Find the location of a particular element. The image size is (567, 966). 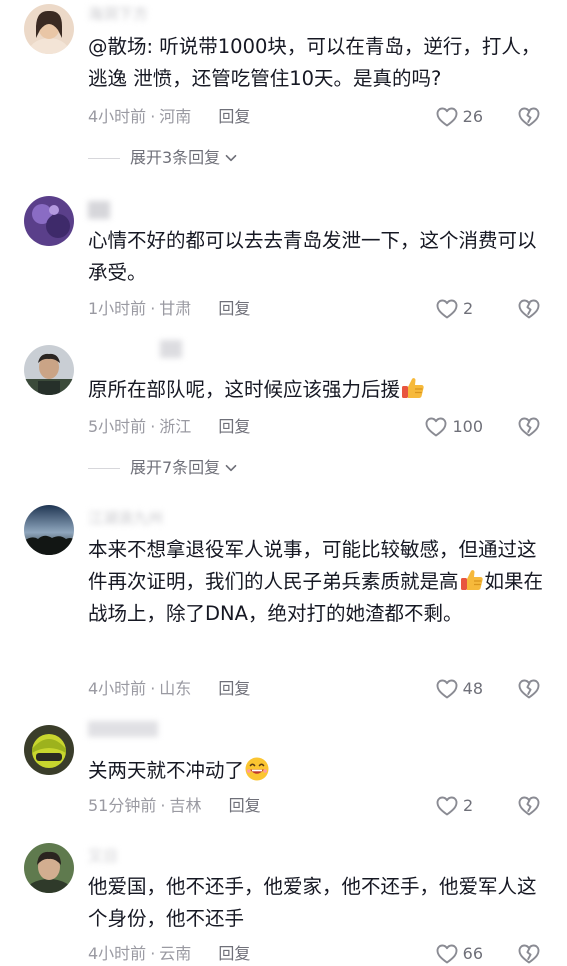

comment-actions: 66 is located at coordinates (488, 954).